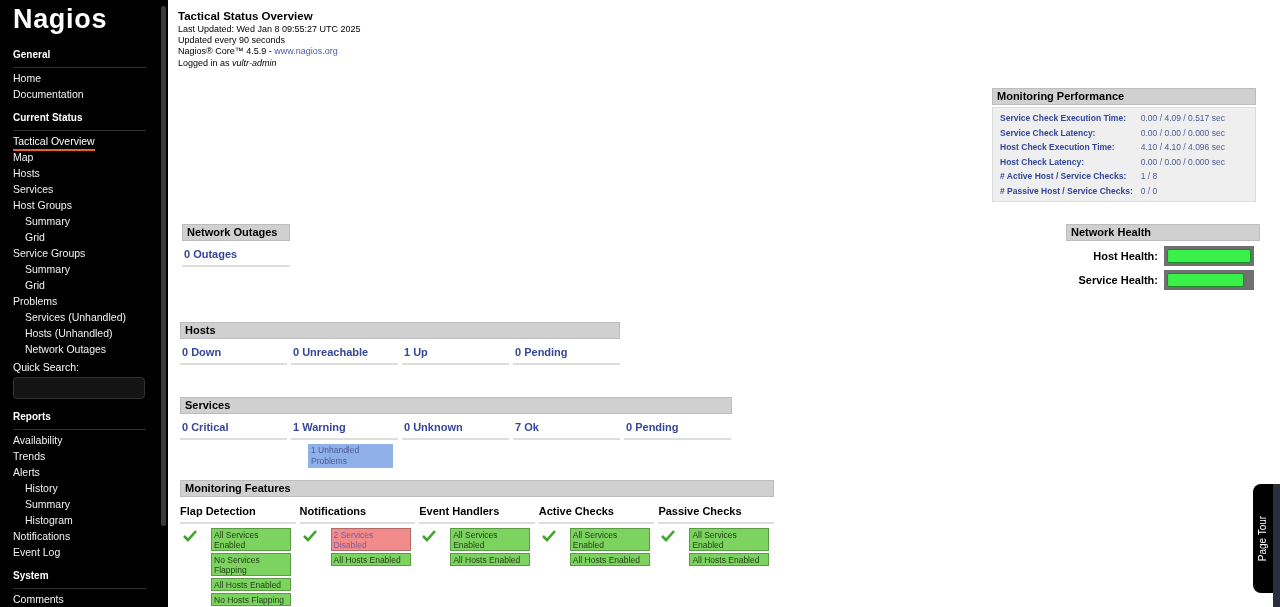 The height and width of the screenshot is (607, 1280). What do you see at coordinates (251, 599) in the screenshot?
I see `feature-badge: No Hosts Flapping` at bounding box center [251, 599].